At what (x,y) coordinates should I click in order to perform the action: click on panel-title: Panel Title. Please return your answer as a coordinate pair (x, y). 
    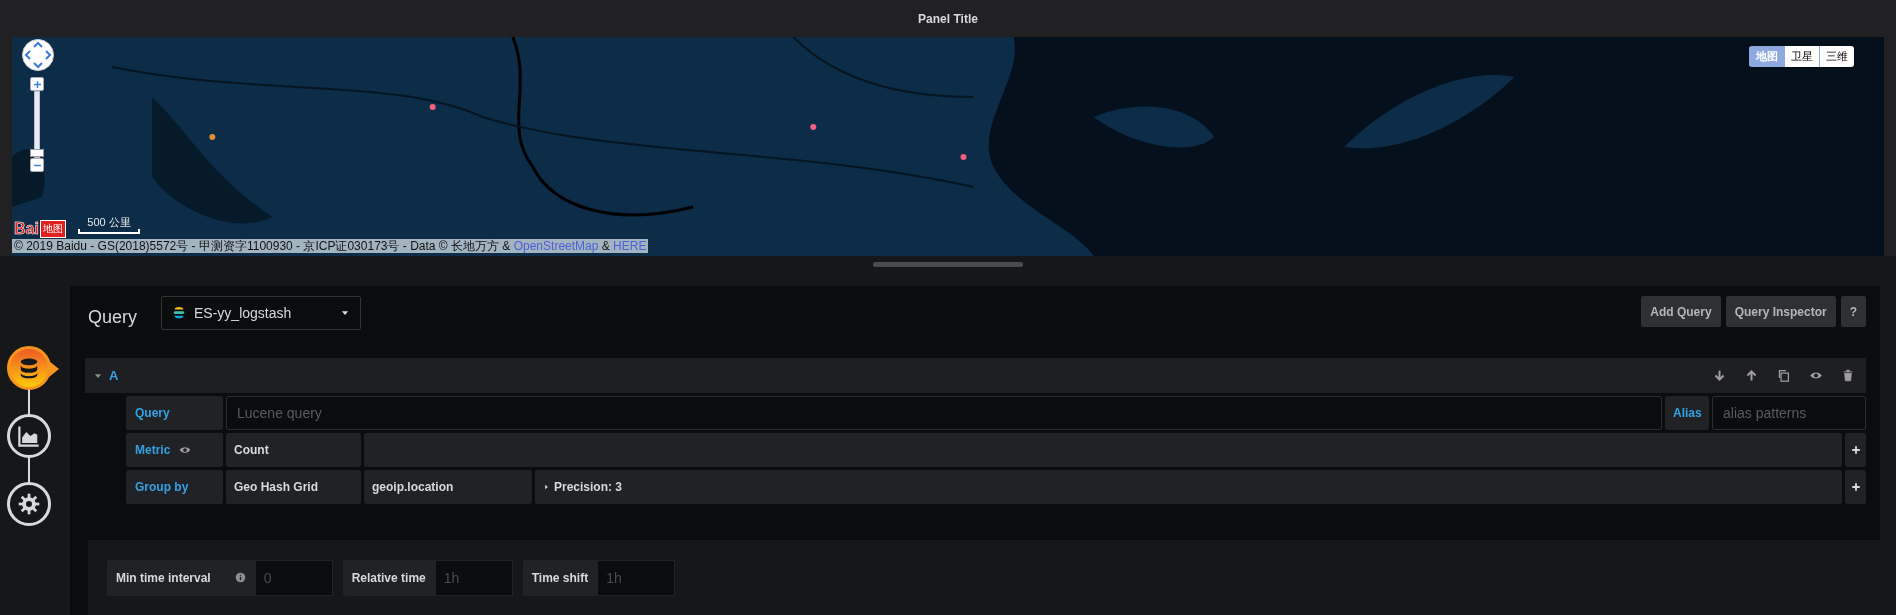
    Looking at the image, I should click on (948, 18).